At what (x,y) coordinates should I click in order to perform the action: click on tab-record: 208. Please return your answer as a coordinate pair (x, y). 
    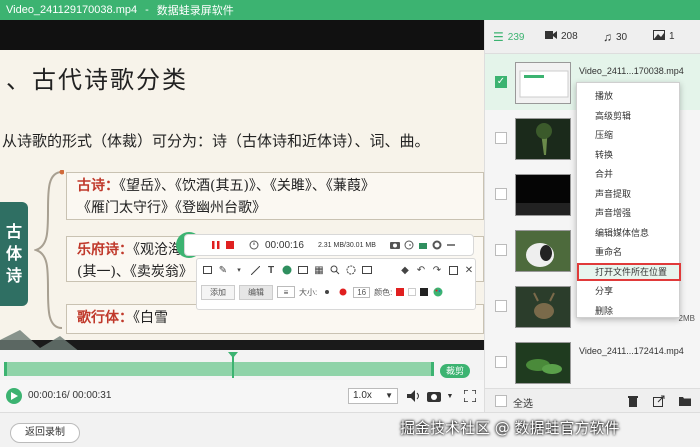
    Looking at the image, I should click on (561, 36).